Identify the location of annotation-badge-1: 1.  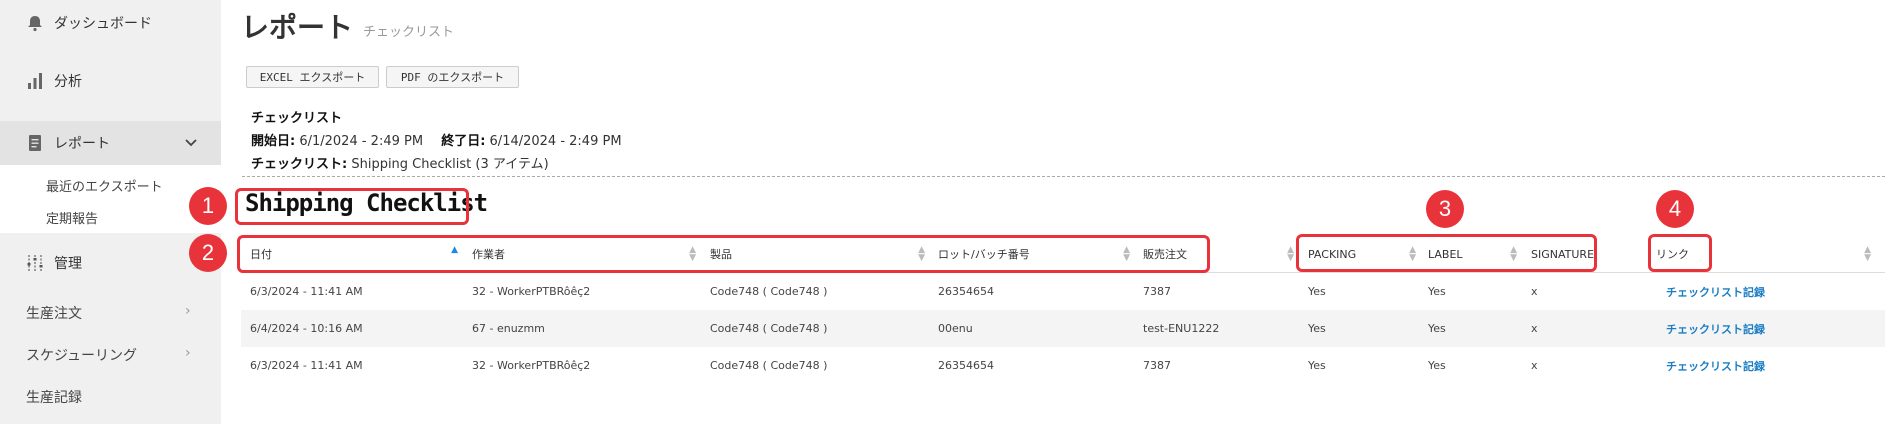
(208, 206).